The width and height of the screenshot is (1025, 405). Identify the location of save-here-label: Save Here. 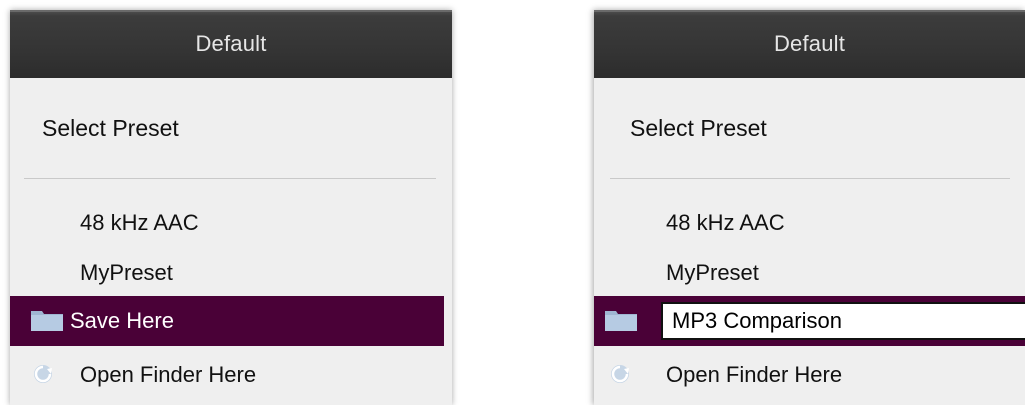
(122, 320).